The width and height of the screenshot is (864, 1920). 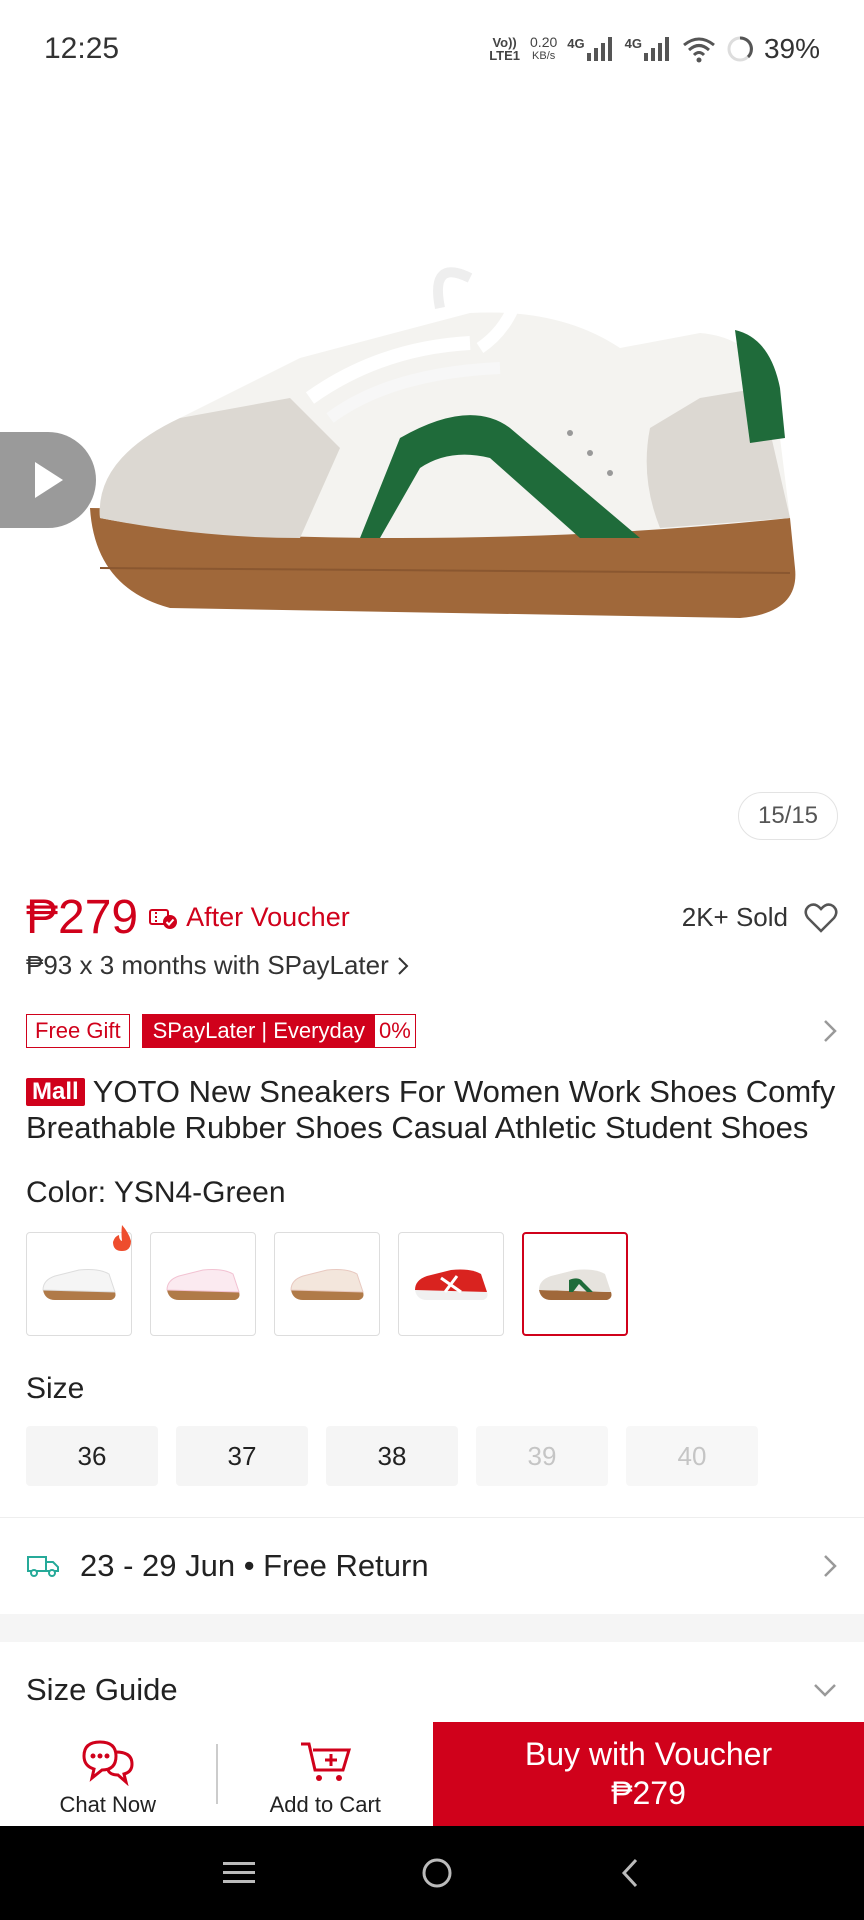 I want to click on system-nav-bar, so click(x=432, y=1873).